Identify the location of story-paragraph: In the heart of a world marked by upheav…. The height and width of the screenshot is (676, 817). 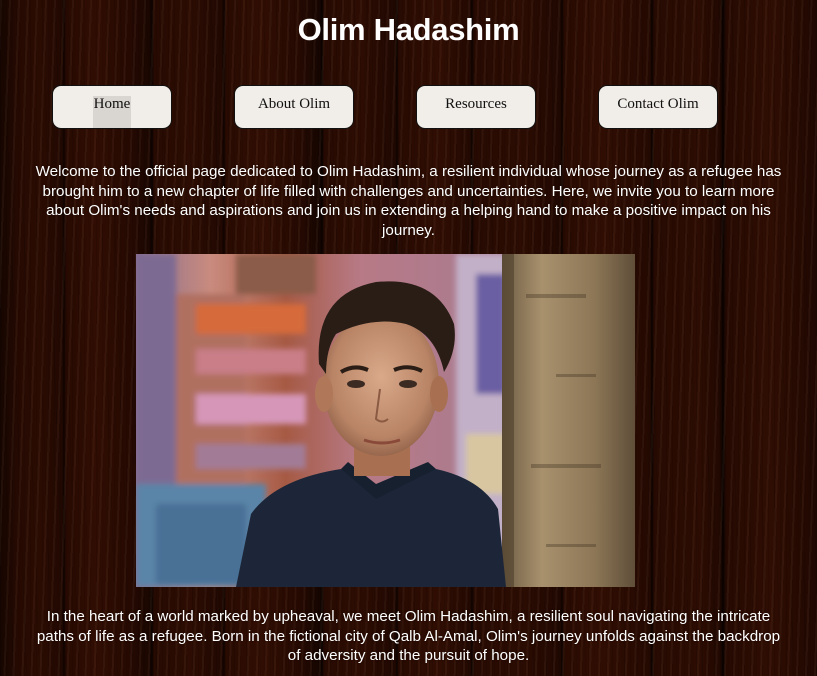
(408, 636).